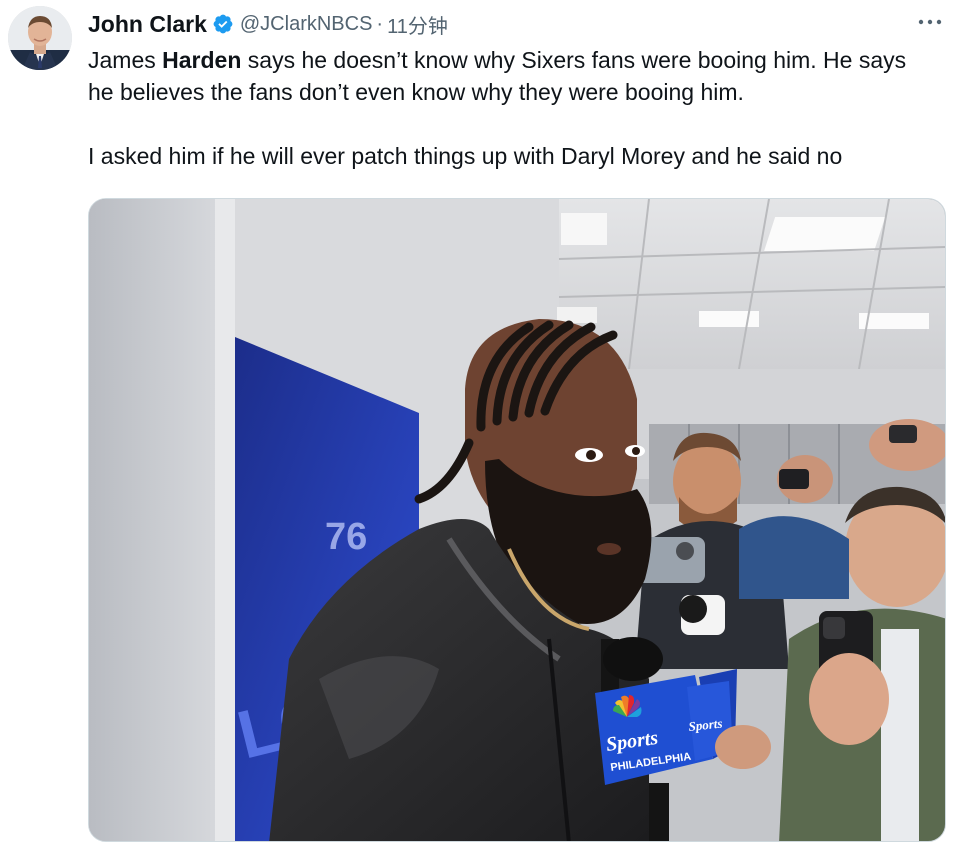 The width and height of the screenshot is (958, 851). I want to click on author-avatar, so click(40, 38).